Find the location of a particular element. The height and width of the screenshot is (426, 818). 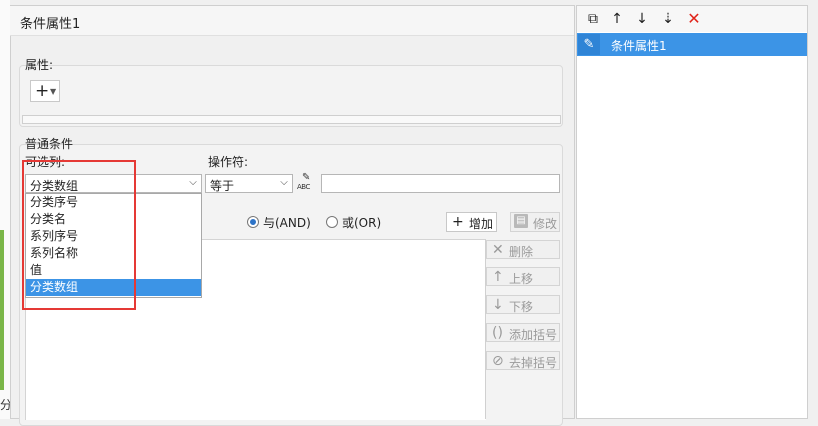

abc-text: ABC is located at coordinates (303, 187).